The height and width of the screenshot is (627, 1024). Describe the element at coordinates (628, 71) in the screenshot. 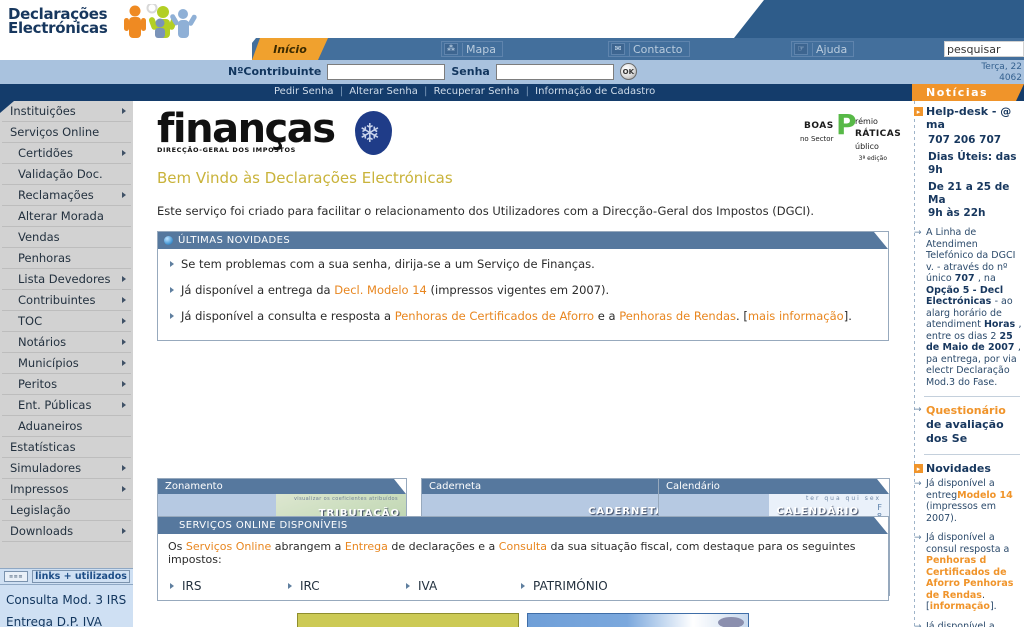

I see `ok-button: OK` at that location.